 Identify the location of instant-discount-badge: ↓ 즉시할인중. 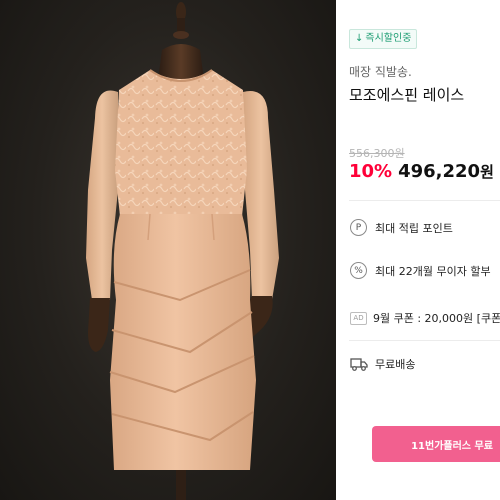
(383, 39).